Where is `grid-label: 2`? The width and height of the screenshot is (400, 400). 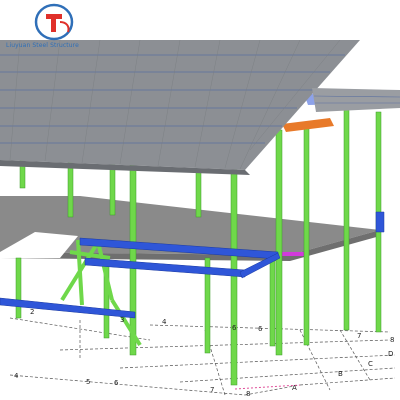
grid-label: 2 is located at coordinates (32, 312).